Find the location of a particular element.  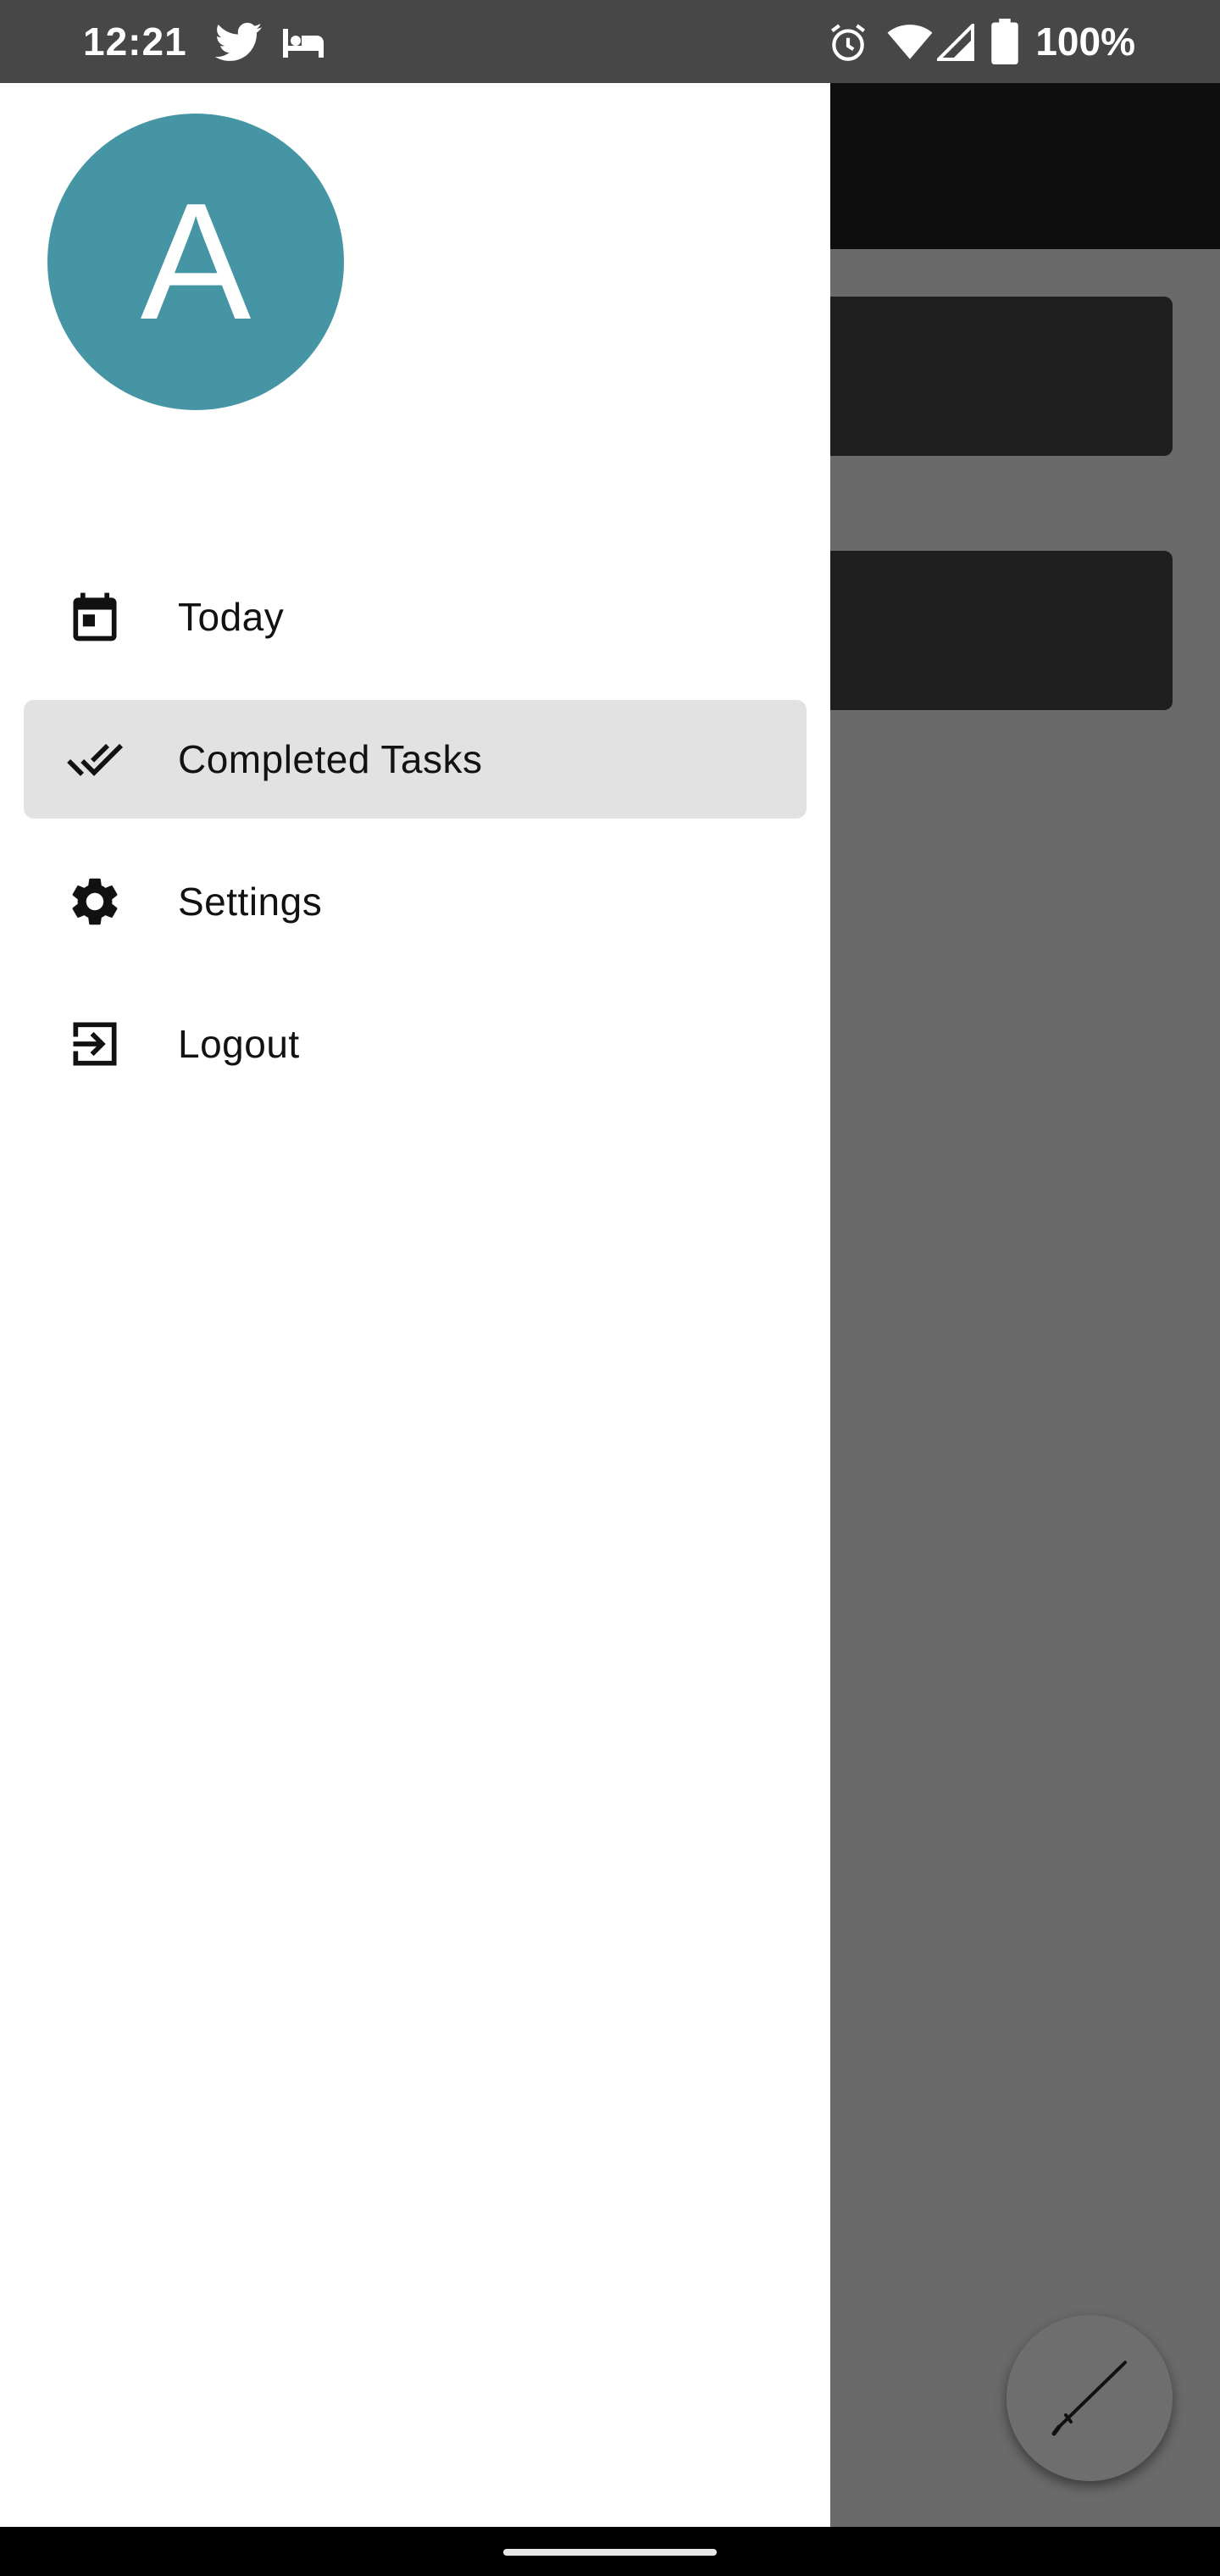

edit-icon is located at coordinates (1089, 2398).